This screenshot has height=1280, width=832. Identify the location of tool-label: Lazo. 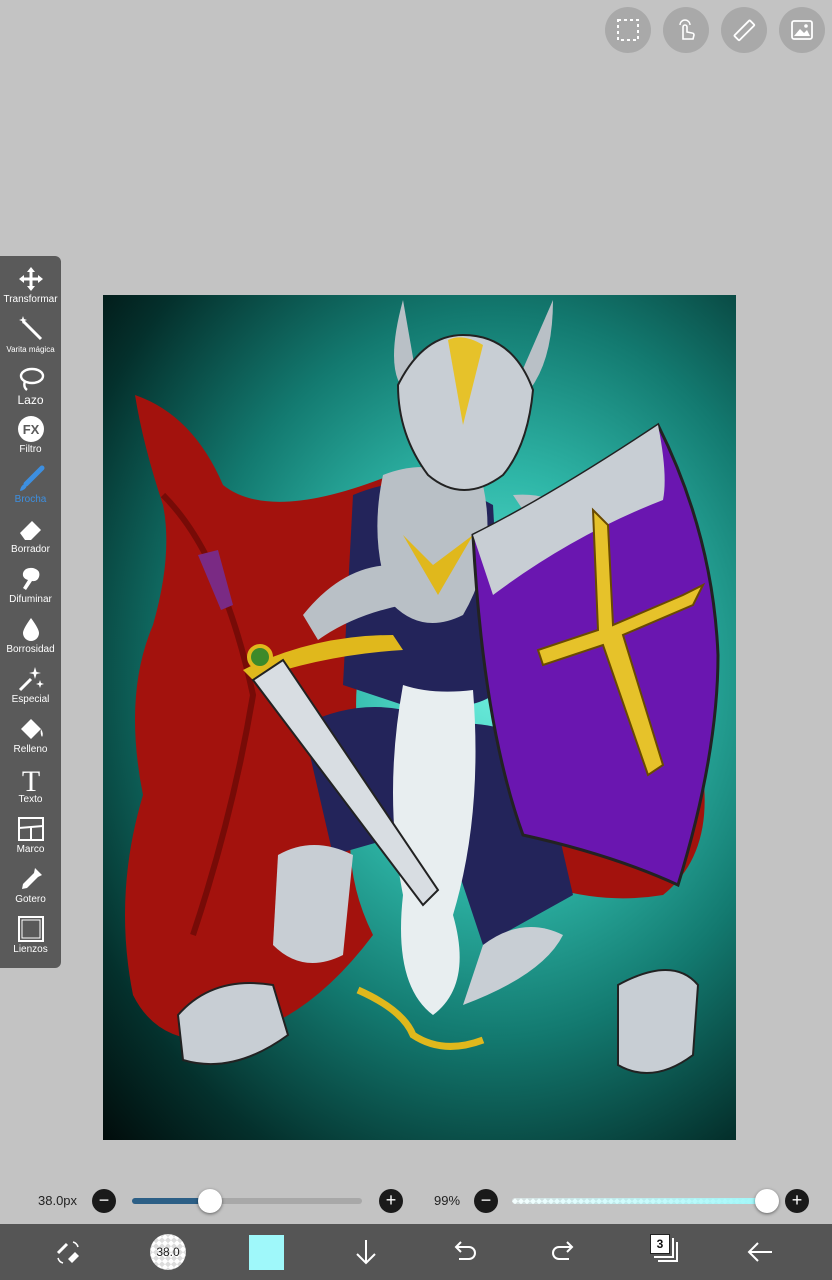
(30, 400).